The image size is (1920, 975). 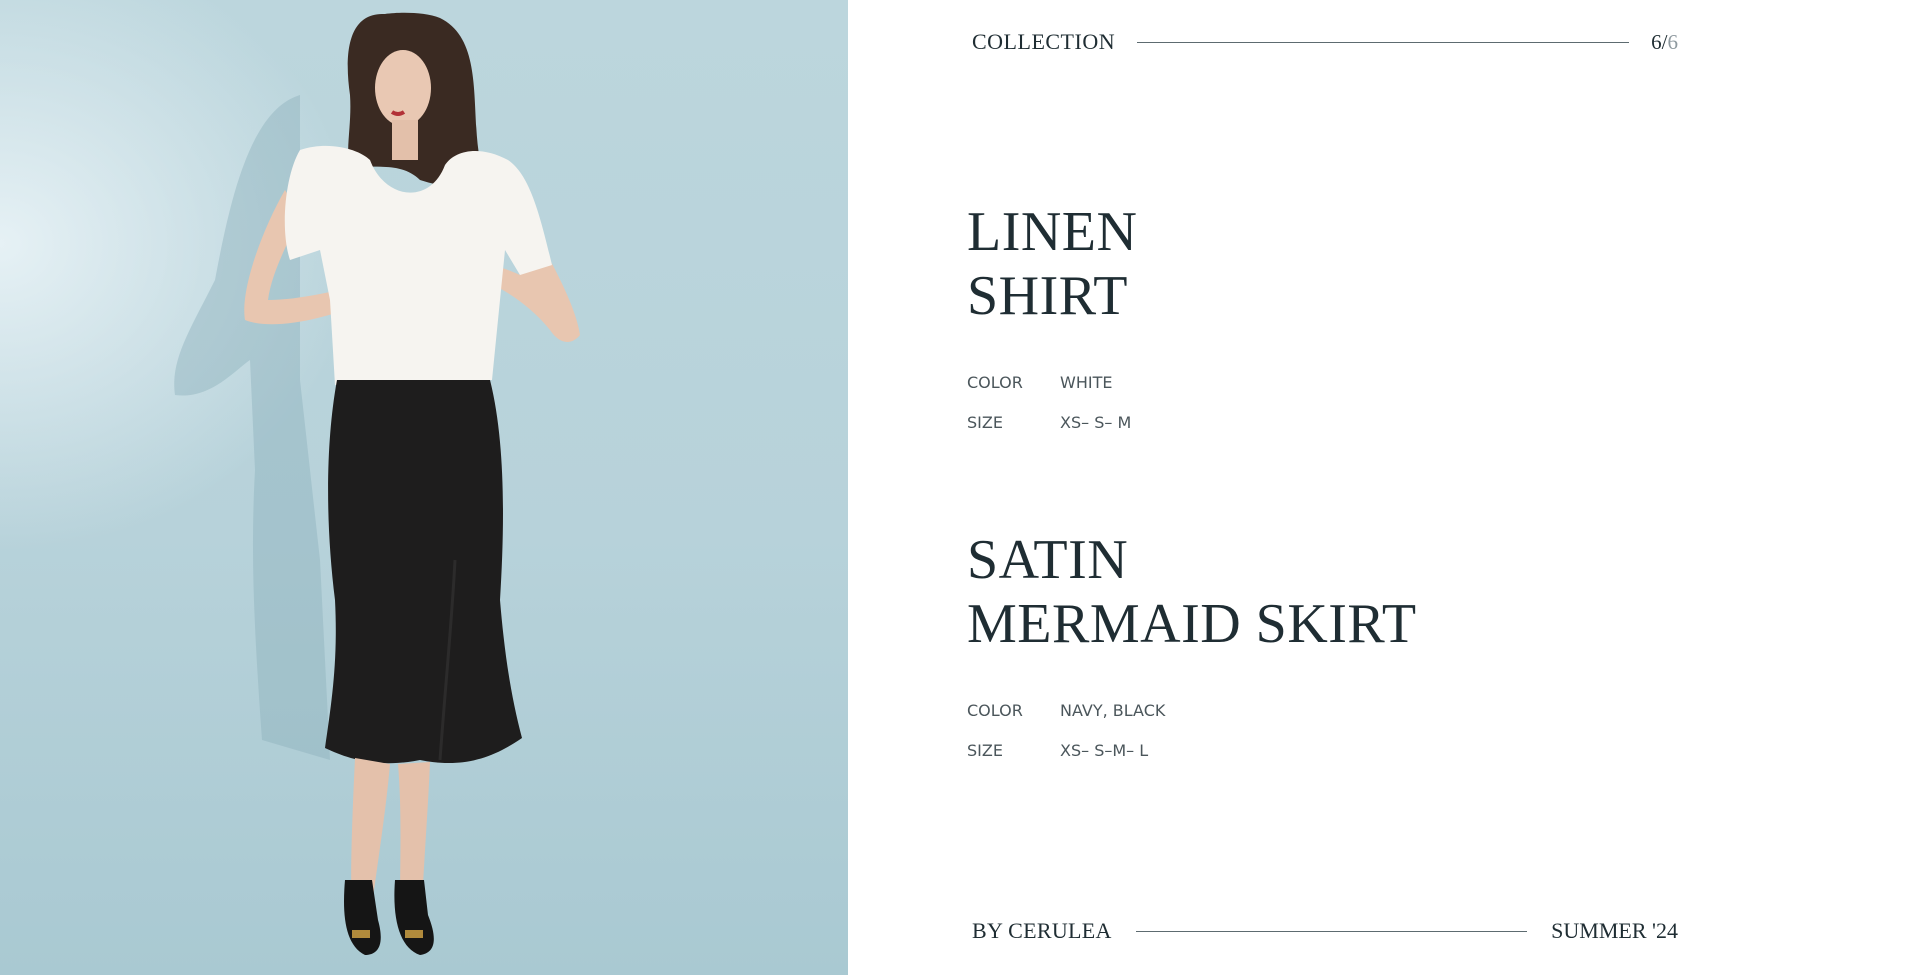 I want to click on spec-size: SIZE XS– S–M– L, so click(x=1192, y=750).